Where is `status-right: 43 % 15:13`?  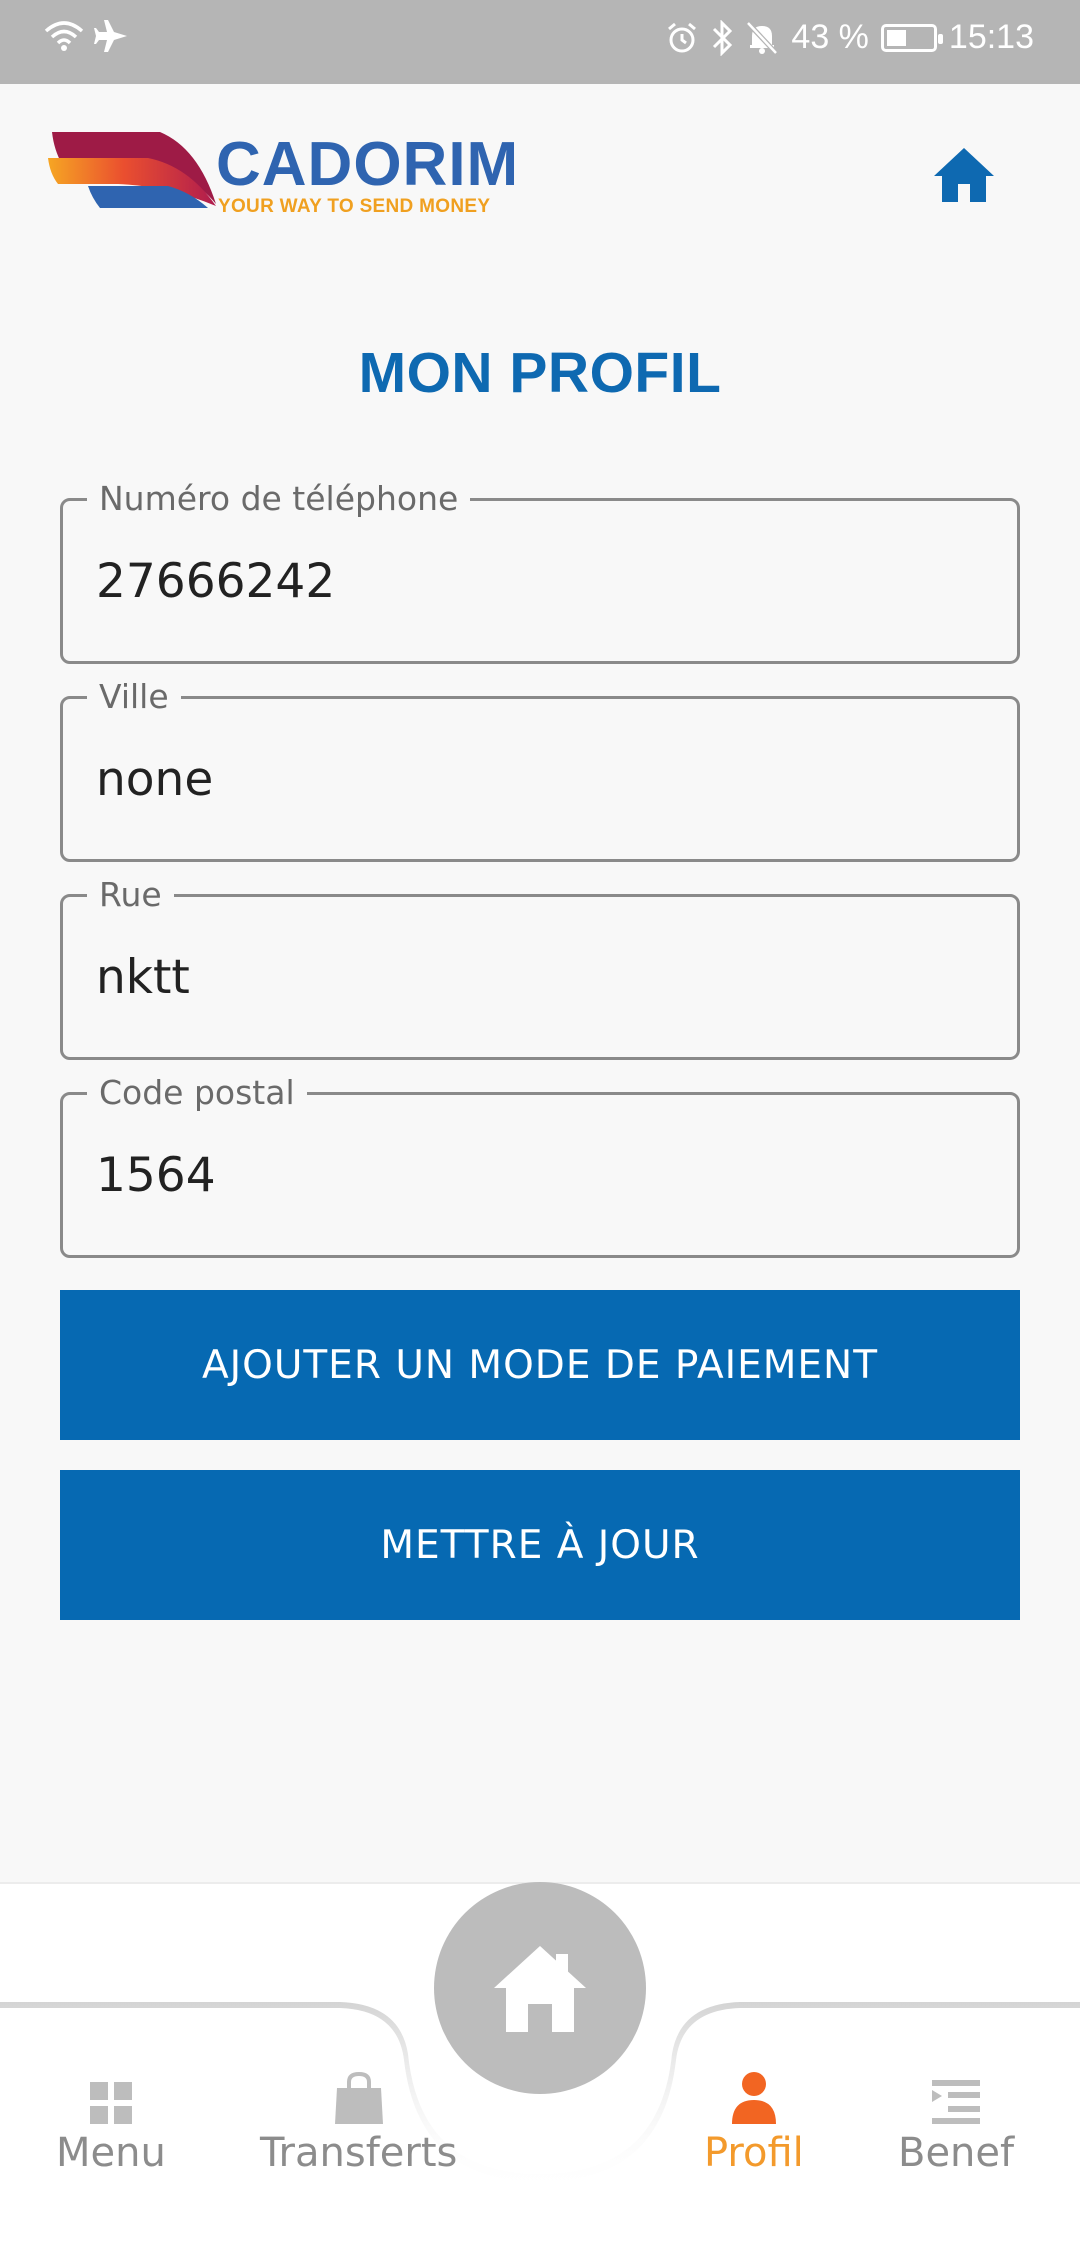
status-right: 43 % 15:13 is located at coordinates (849, 37).